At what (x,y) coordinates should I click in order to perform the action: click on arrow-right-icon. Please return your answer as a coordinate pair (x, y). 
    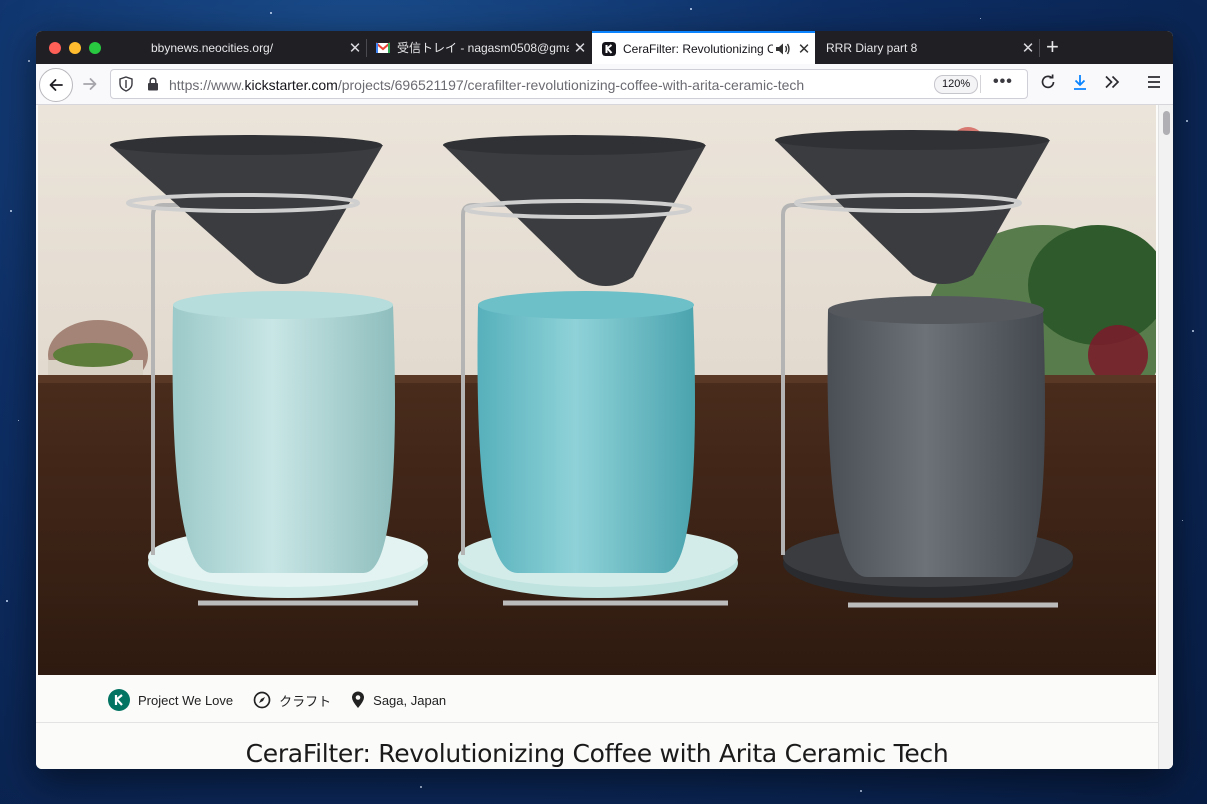
    Looking at the image, I should click on (90, 84).